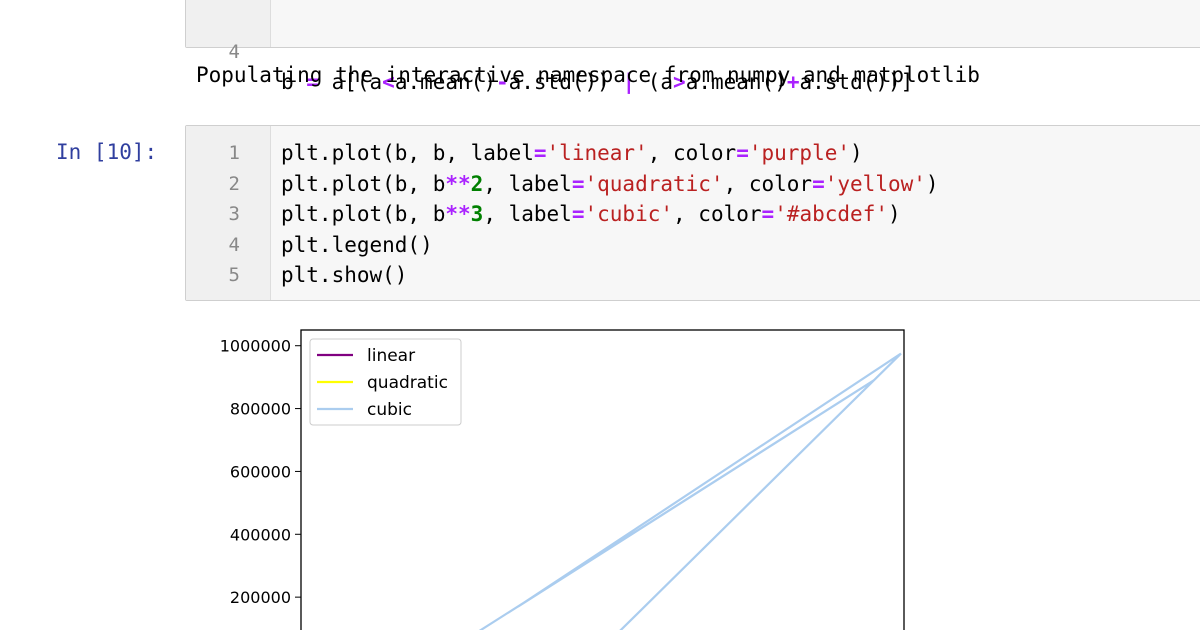 The width and height of the screenshot is (1200, 630). Describe the element at coordinates (693, 275) in the screenshot. I see `code-line: 5 plt.show()` at that location.